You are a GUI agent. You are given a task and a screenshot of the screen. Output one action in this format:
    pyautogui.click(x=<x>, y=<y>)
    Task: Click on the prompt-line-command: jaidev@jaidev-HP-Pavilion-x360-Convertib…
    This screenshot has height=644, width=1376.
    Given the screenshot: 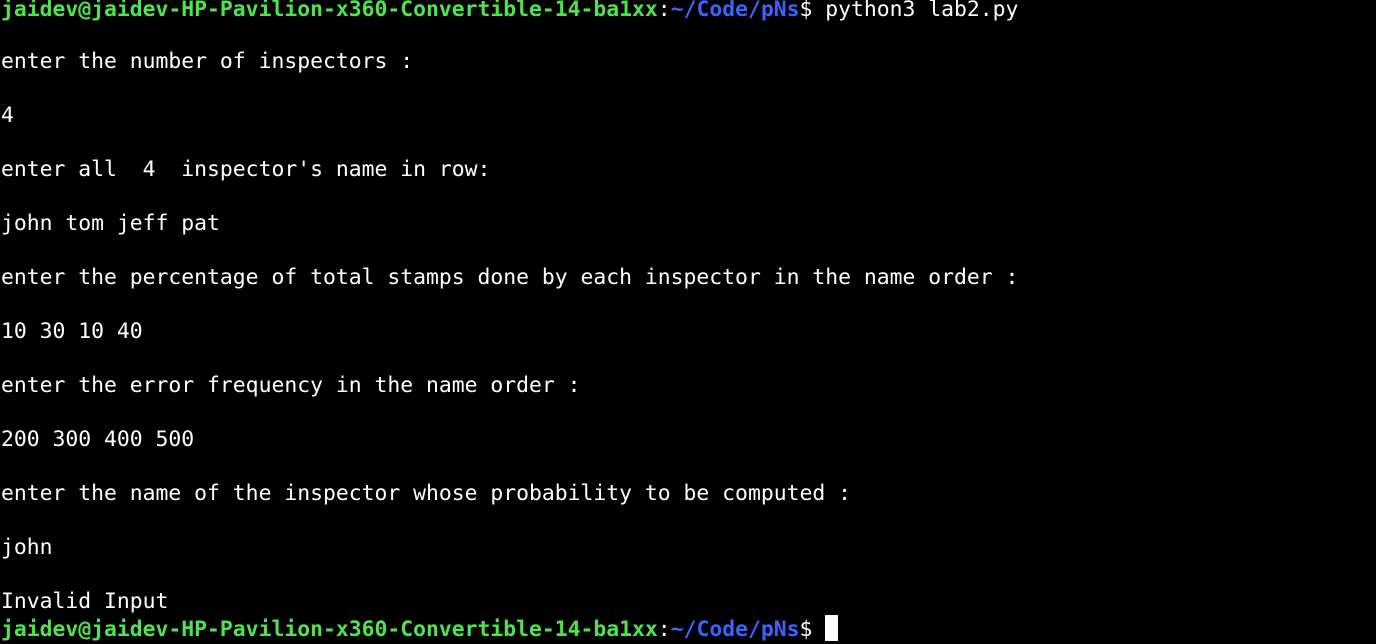 What is the action you would take?
    pyautogui.click(x=509, y=12)
    